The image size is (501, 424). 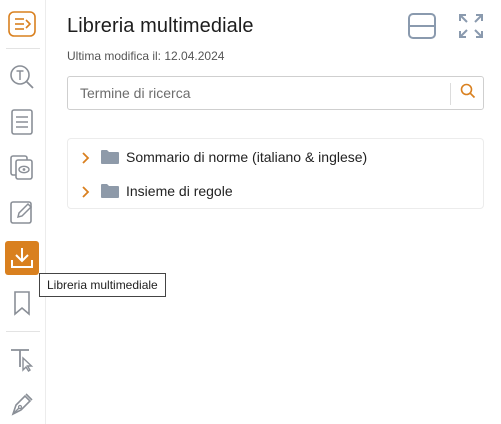 I want to click on text-select-button, so click(x=22, y=359).